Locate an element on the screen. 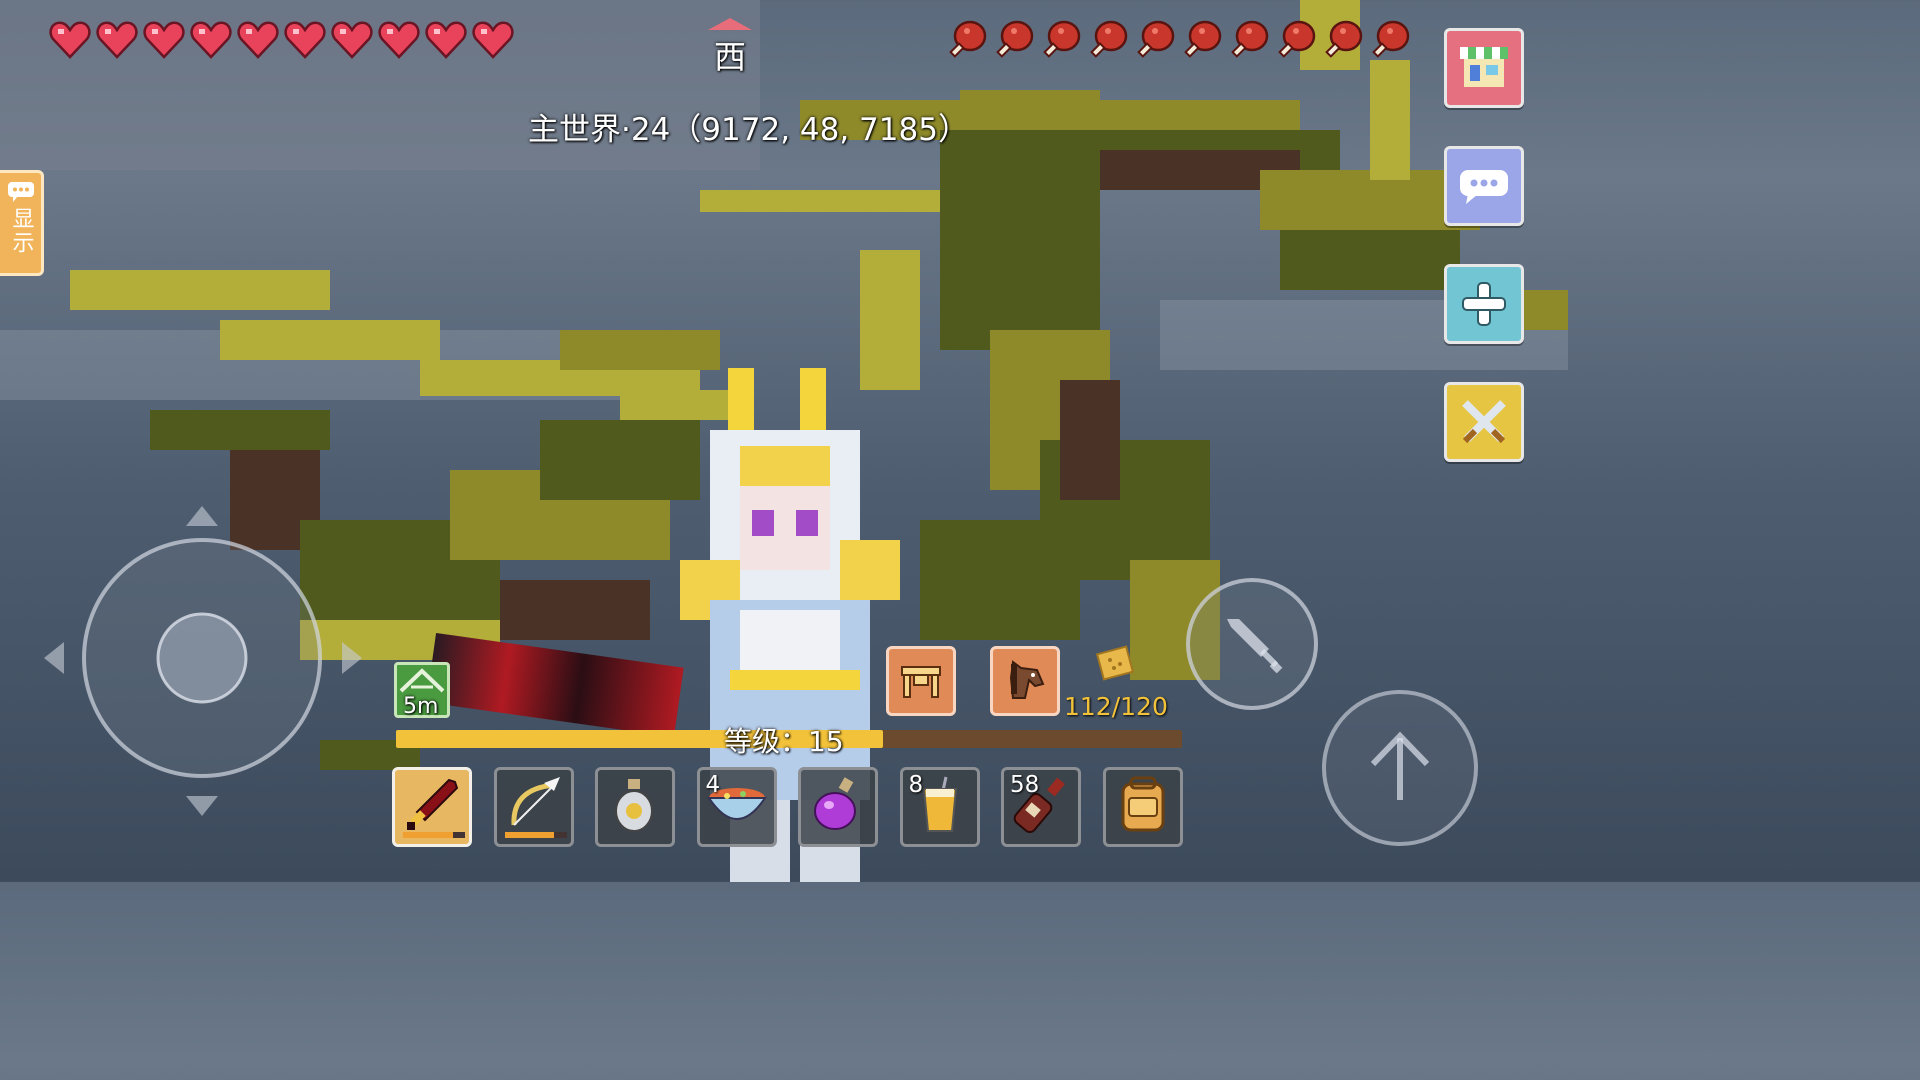  horse-button is located at coordinates (1025, 681).